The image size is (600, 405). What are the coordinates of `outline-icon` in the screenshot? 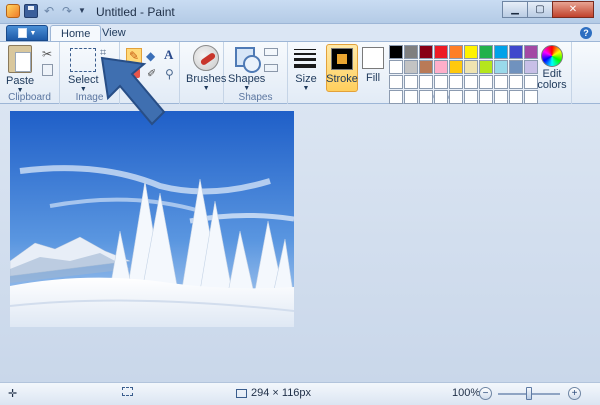 It's located at (271, 52).